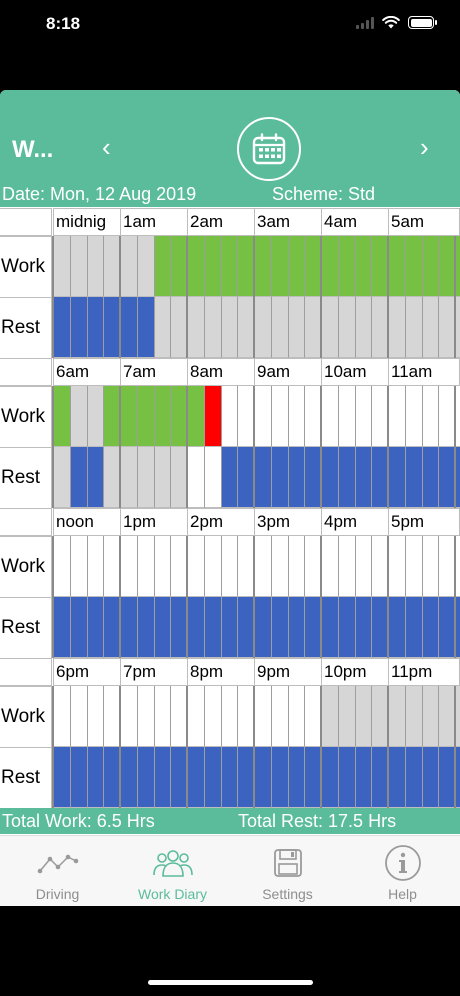 The image size is (460, 996). Describe the element at coordinates (172, 871) in the screenshot. I see `tab-work-diary: Work Diary` at that location.